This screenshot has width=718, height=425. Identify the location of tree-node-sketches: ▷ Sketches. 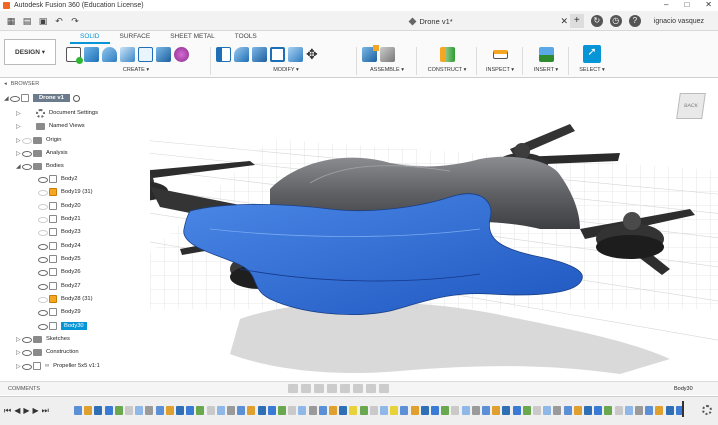
(43, 339).